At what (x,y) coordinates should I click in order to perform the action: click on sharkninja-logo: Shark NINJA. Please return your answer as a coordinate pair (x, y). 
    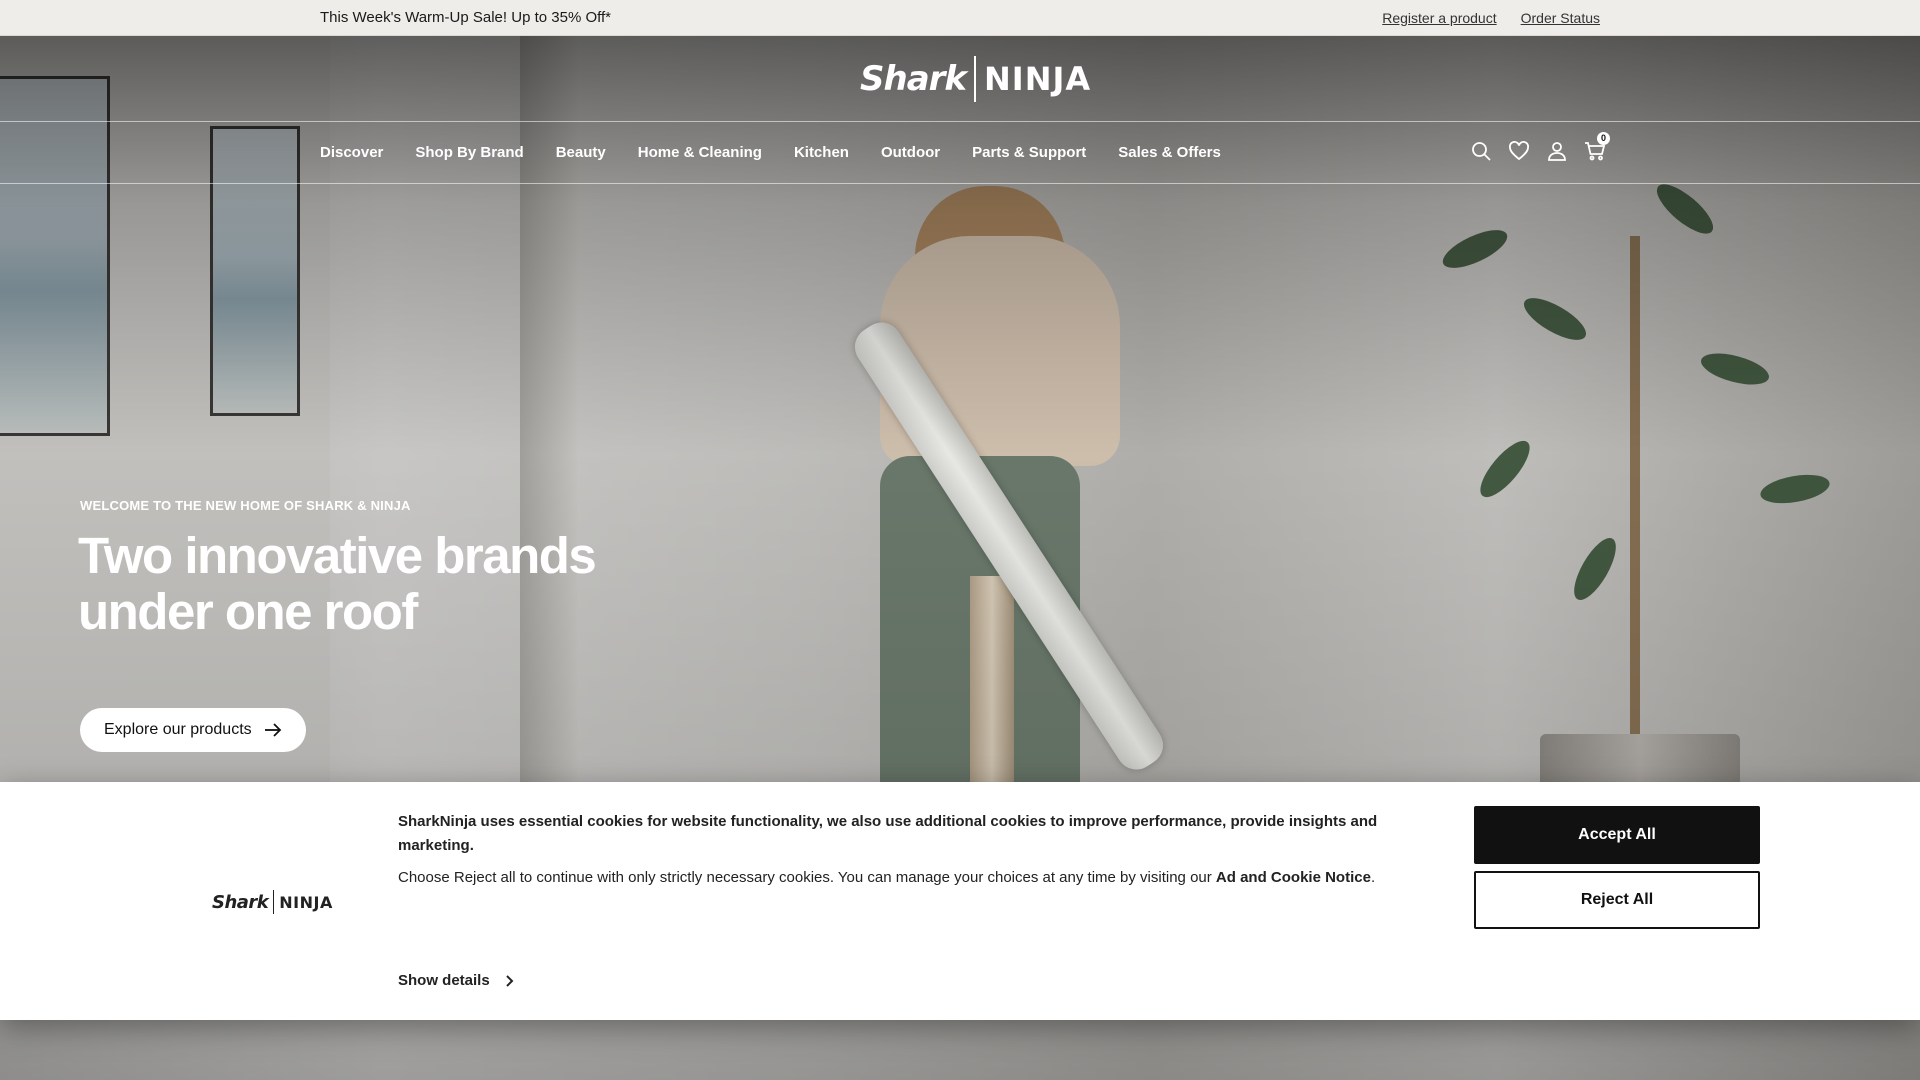
    Looking at the image, I should click on (975, 79).